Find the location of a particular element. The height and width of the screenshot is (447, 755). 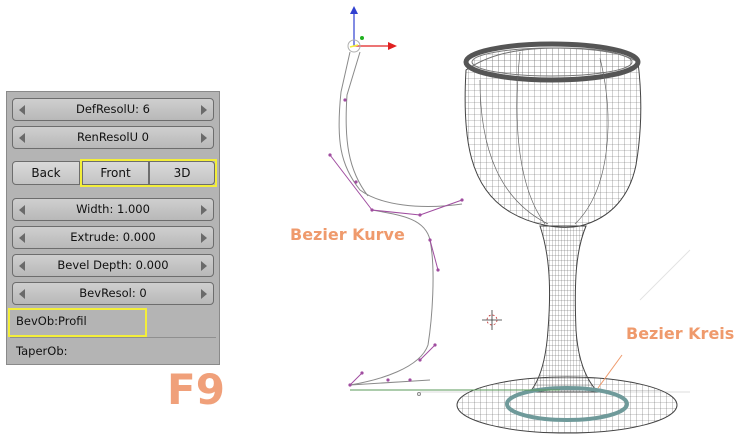

width-field: Width: 1.000 is located at coordinates (113, 209).